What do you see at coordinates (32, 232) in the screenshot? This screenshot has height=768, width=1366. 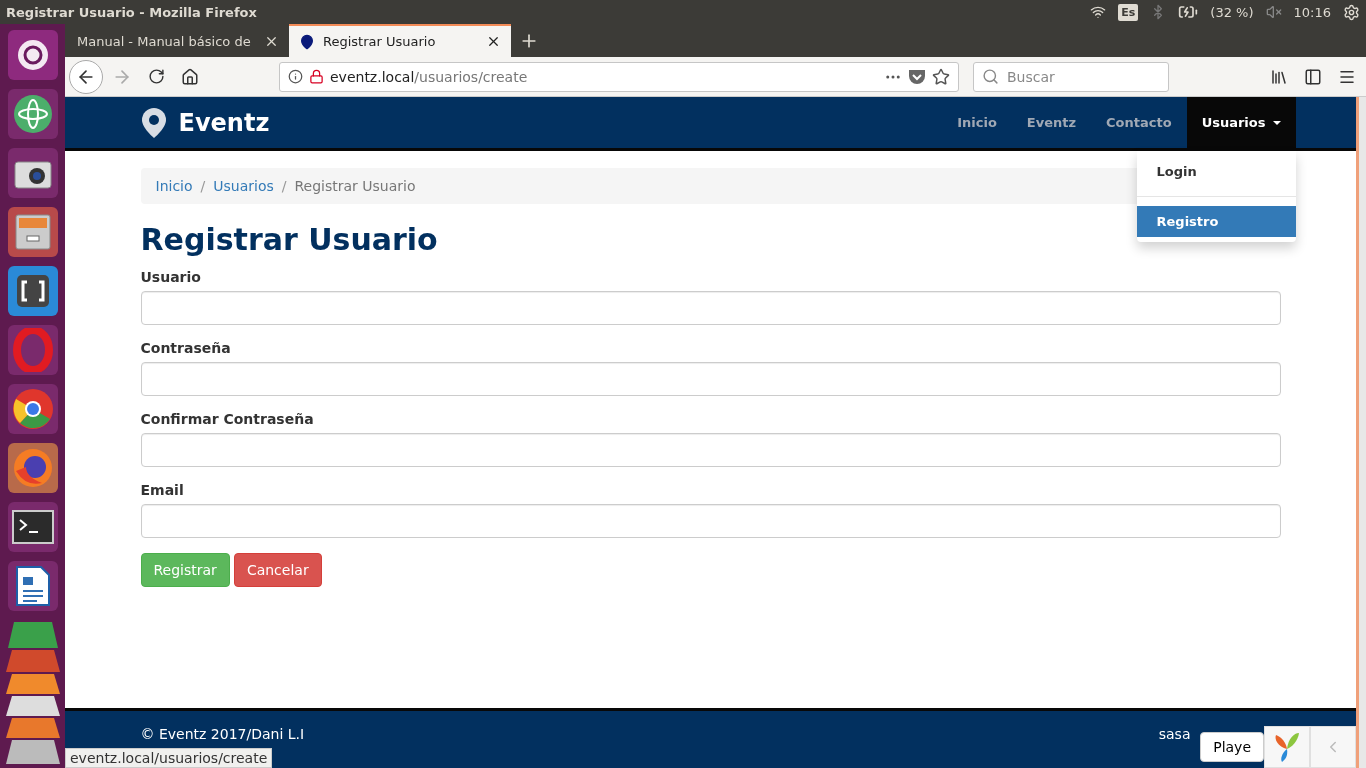 I see `file-cabinet-icon` at bounding box center [32, 232].